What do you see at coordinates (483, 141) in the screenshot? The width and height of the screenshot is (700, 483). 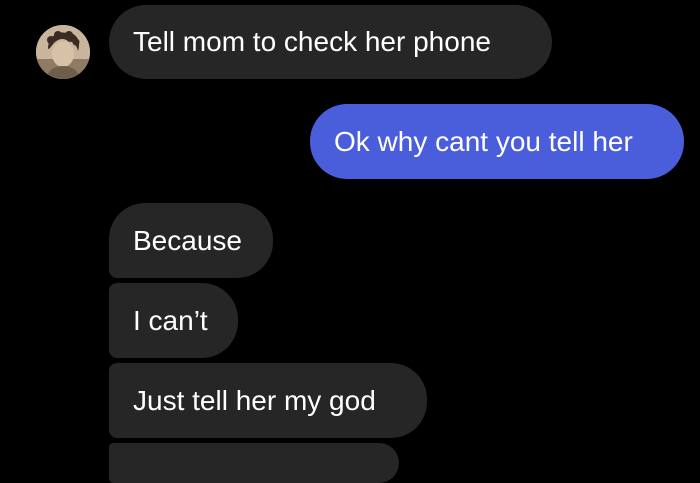 I see `message-text: Ok why cant you tell her` at bounding box center [483, 141].